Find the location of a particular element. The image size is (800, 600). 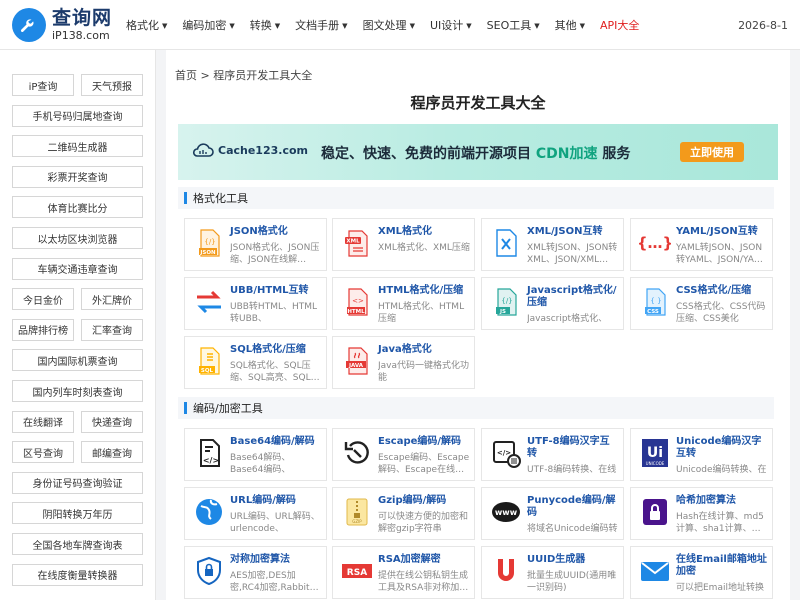

sidebar-item: 品牌排行榜 is located at coordinates (43, 329).